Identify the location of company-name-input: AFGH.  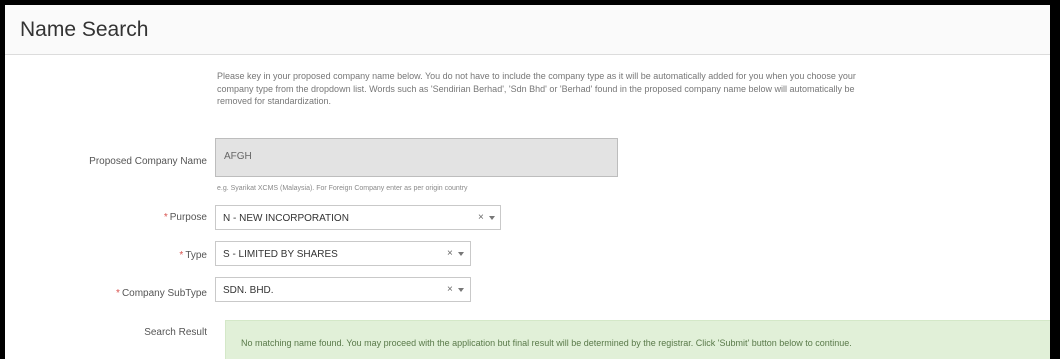
(416, 157).